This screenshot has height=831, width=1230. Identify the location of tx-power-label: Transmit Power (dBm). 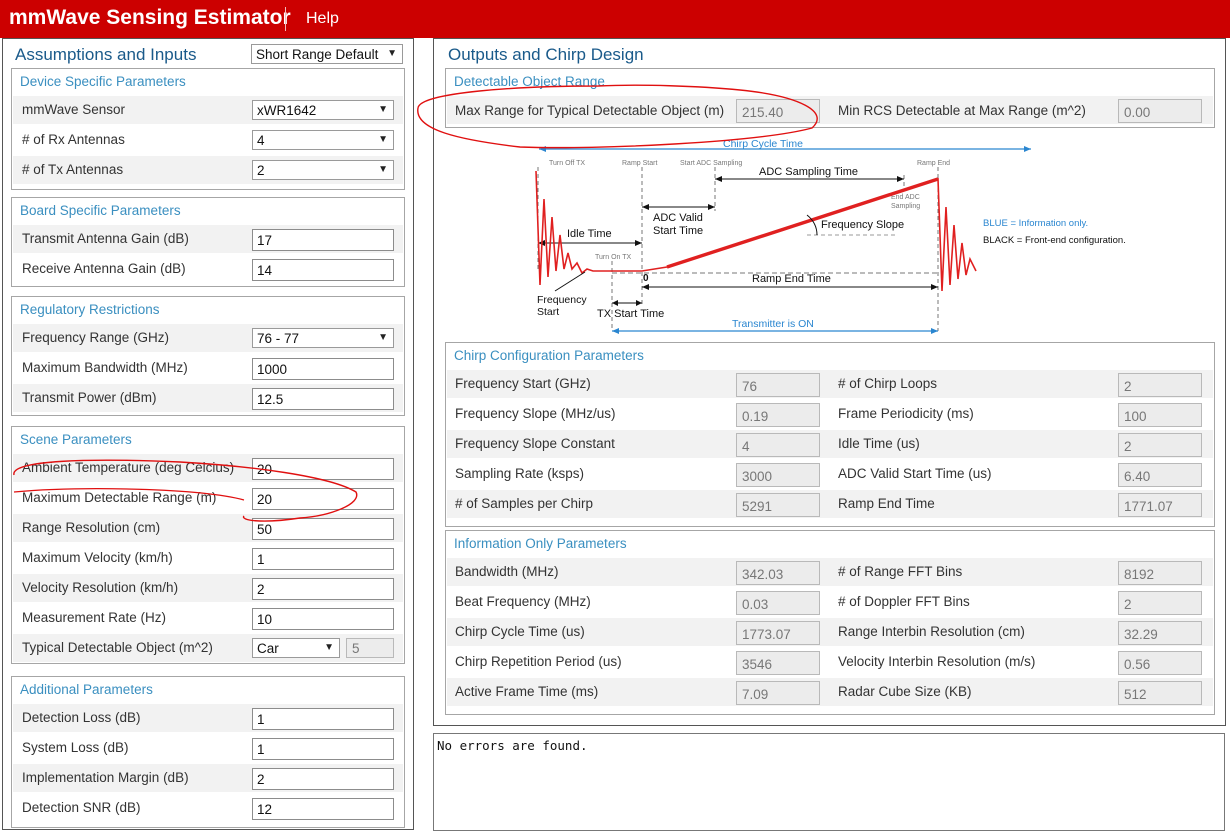
(89, 397).